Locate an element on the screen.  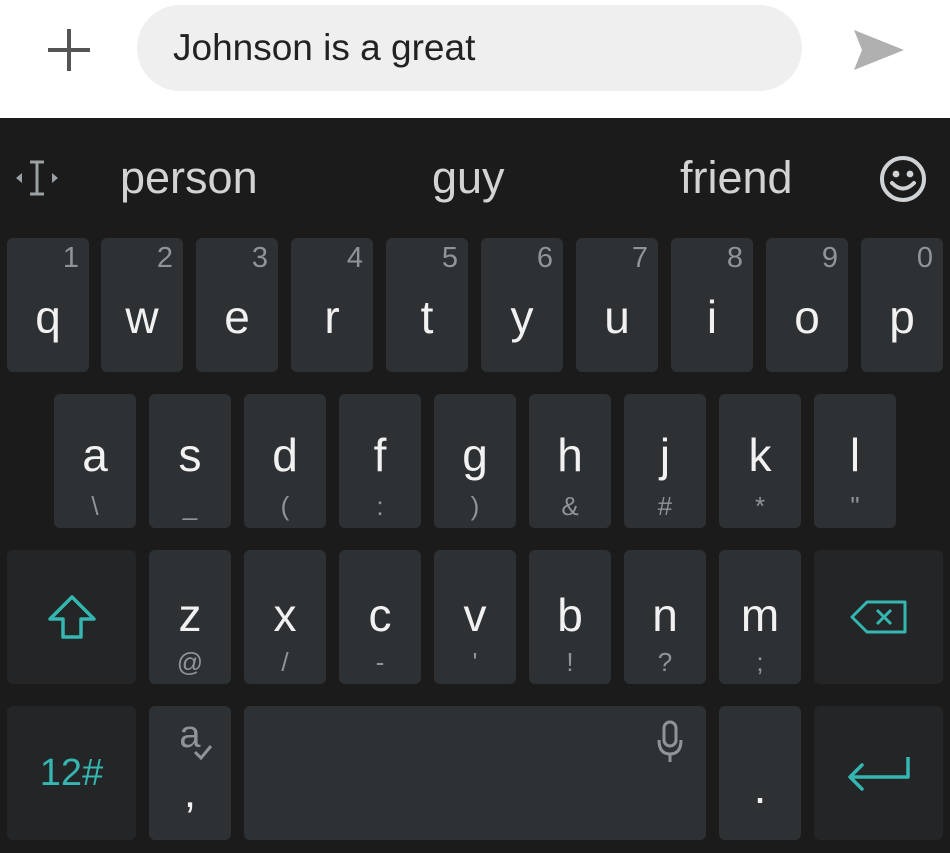
key-z: z @ is located at coordinates (190, 617).